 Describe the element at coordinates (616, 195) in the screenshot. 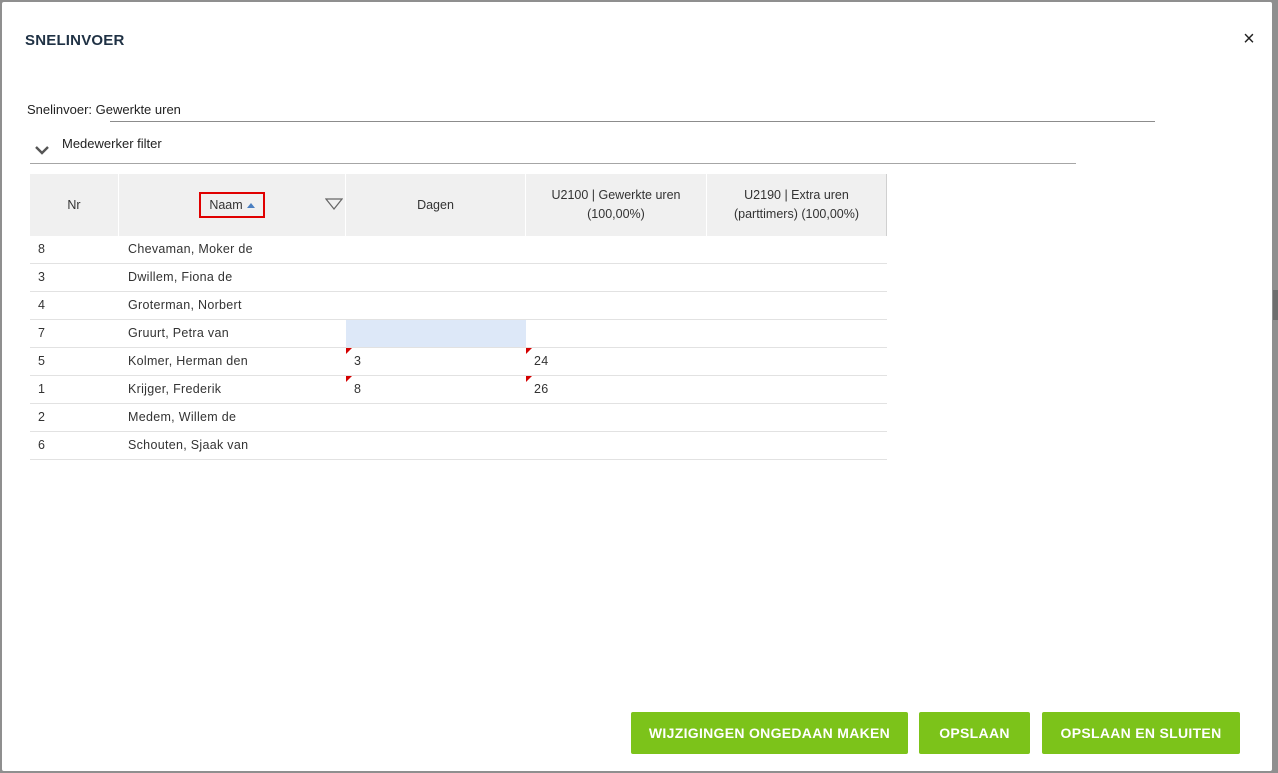

I see `header-u2100-line1: U2100 | Gewerkte uren` at that location.